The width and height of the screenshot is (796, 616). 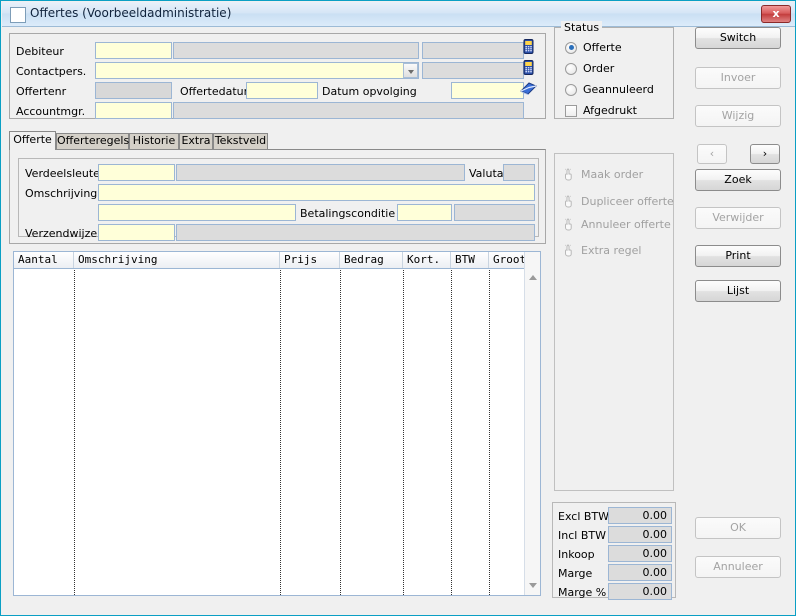 What do you see at coordinates (738, 116) in the screenshot?
I see `wijzig-button: Wijzig` at bounding box center [738, 116].